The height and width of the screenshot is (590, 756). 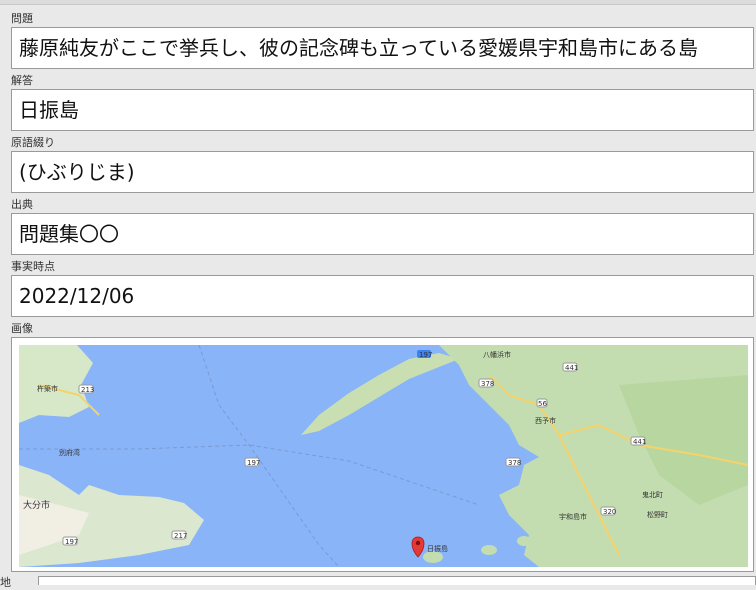 I want to click on map-label-kihoku: 鬼北町, so click(x=652, y=494).